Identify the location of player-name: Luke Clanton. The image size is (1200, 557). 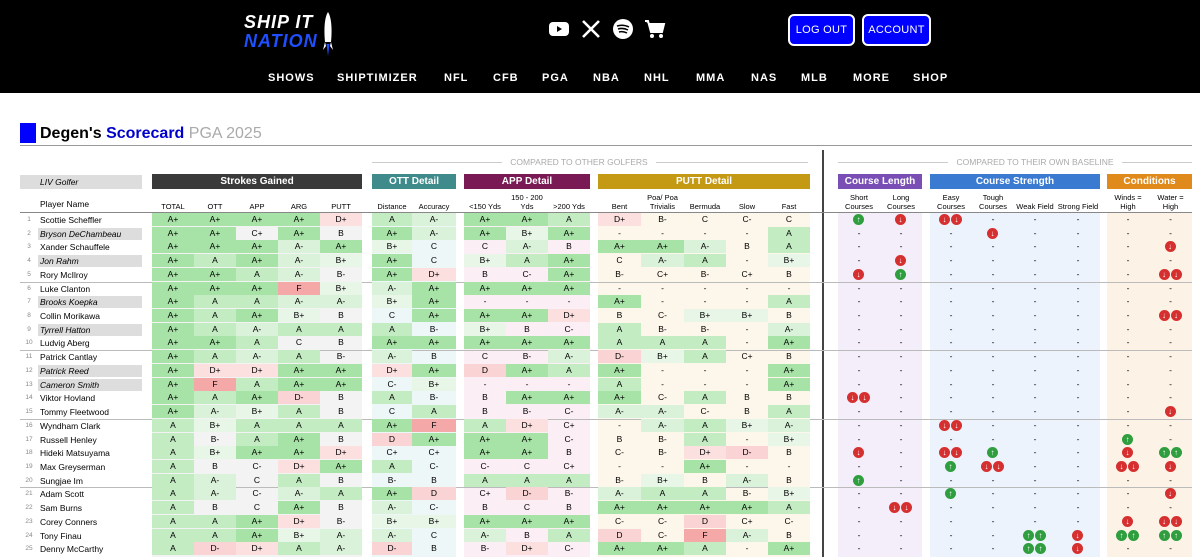
(90, 289).